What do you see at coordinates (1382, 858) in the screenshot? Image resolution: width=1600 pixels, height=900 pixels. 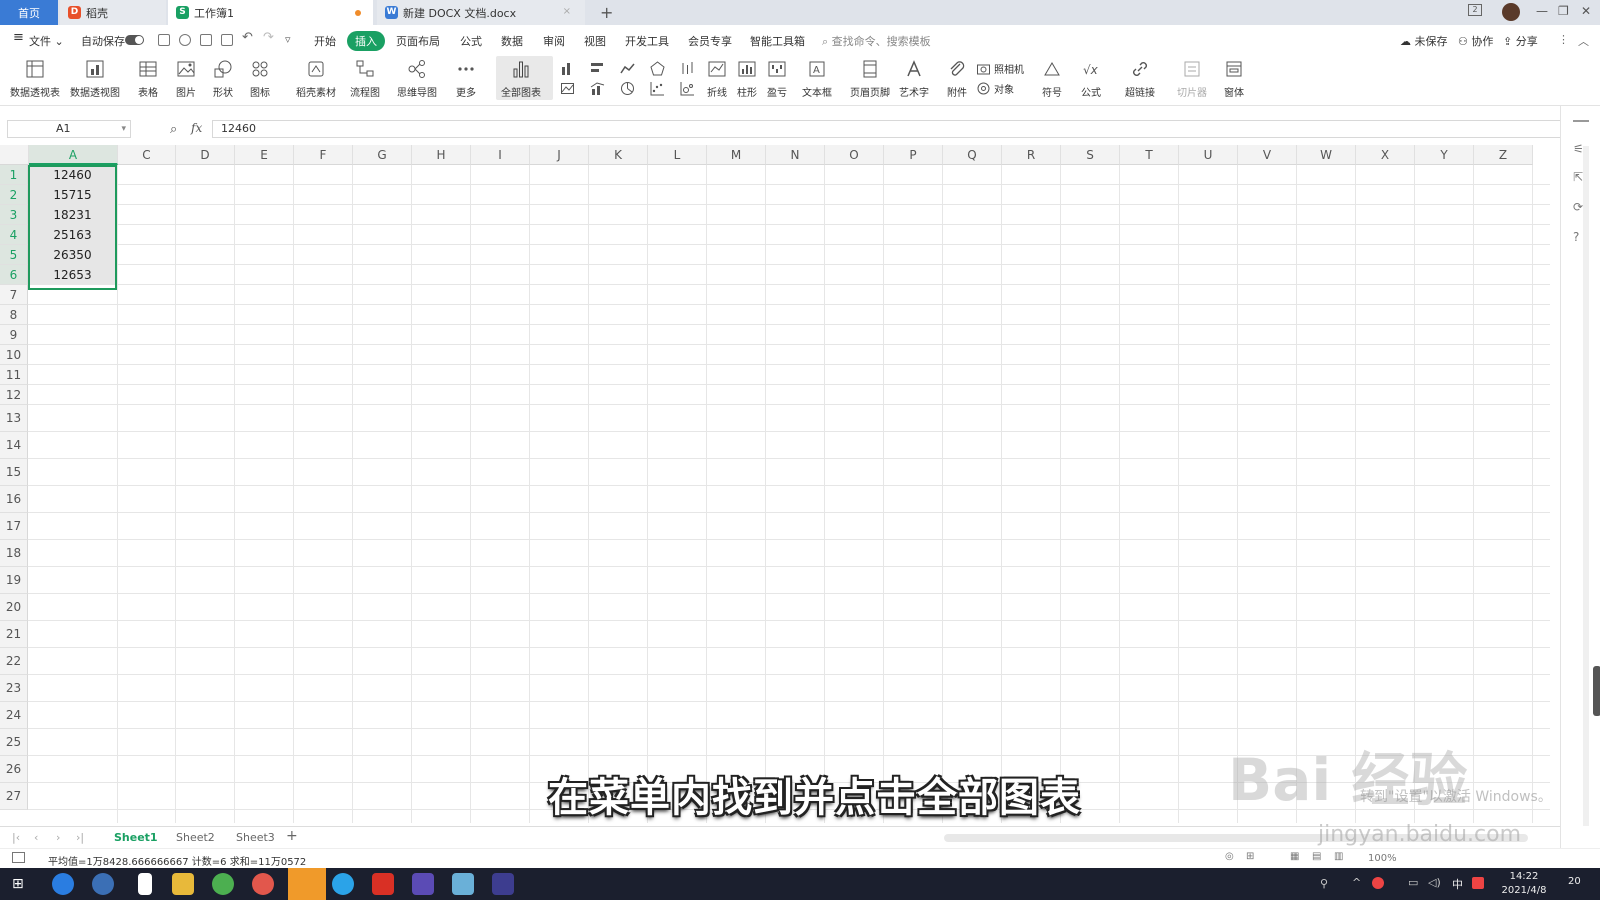 I see `zoom-level: 100%` at bounding box center [1382, 858].